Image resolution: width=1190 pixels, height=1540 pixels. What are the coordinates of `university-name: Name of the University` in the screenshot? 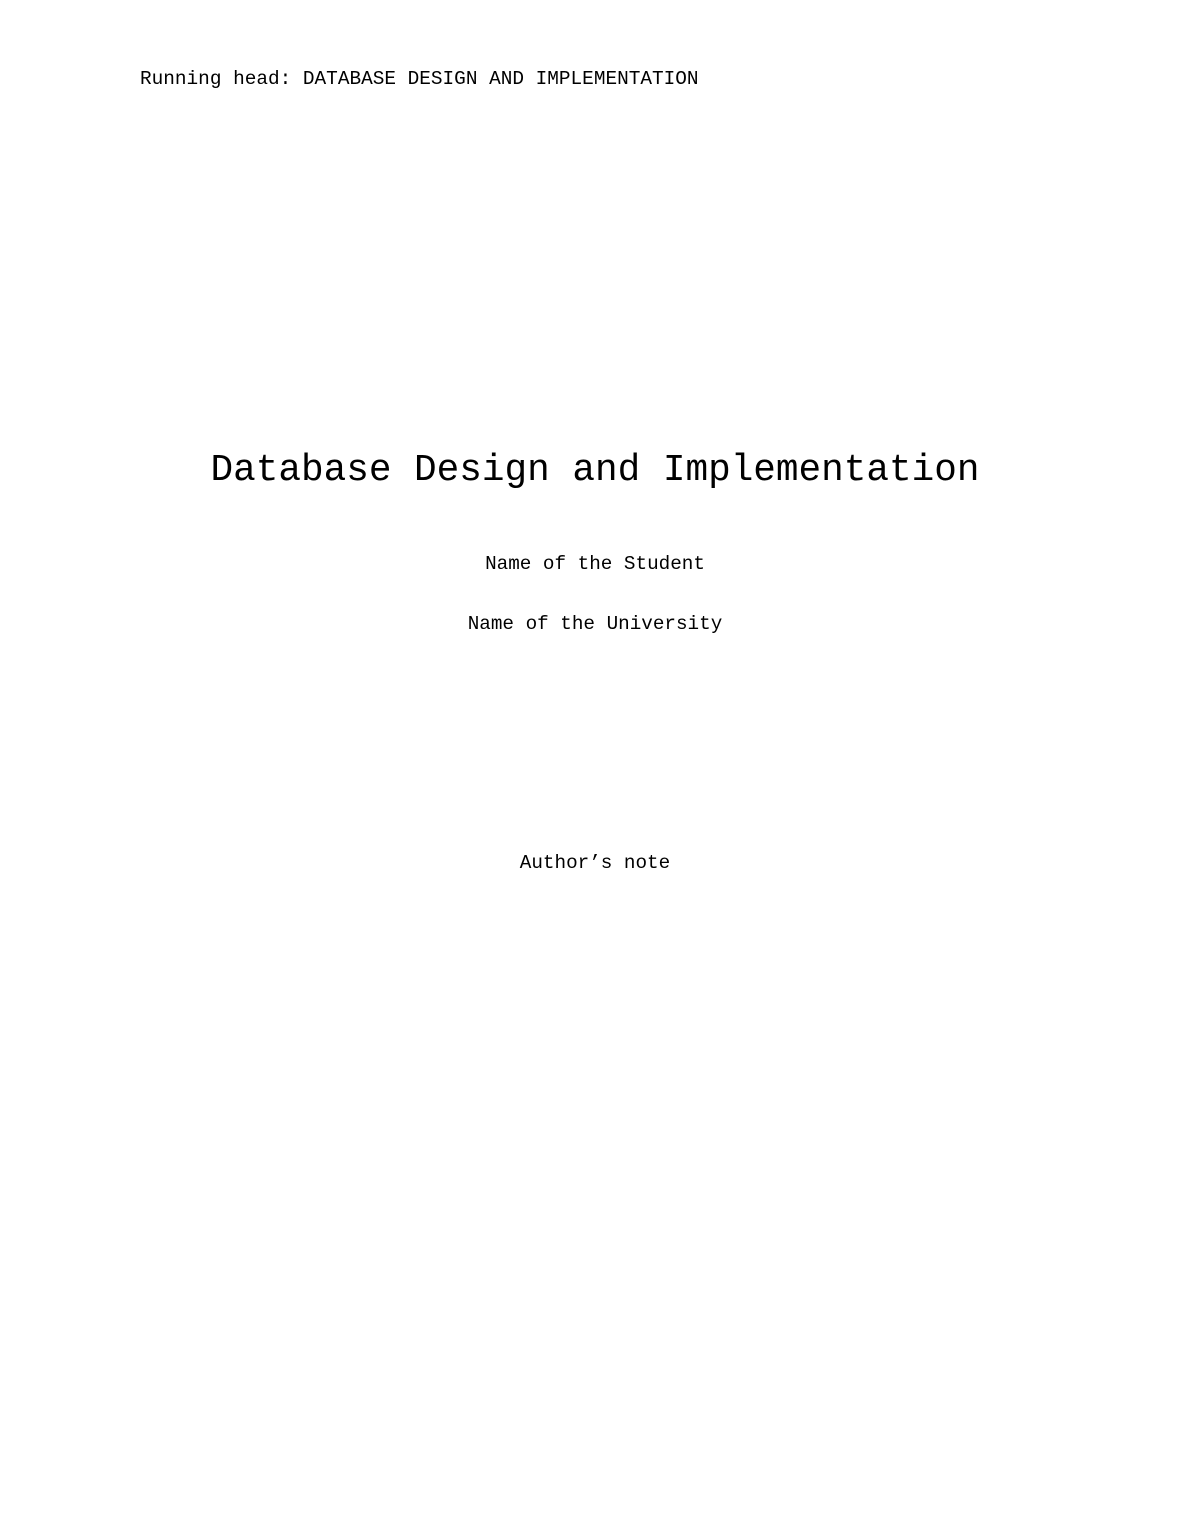 It's located at (595, 624).